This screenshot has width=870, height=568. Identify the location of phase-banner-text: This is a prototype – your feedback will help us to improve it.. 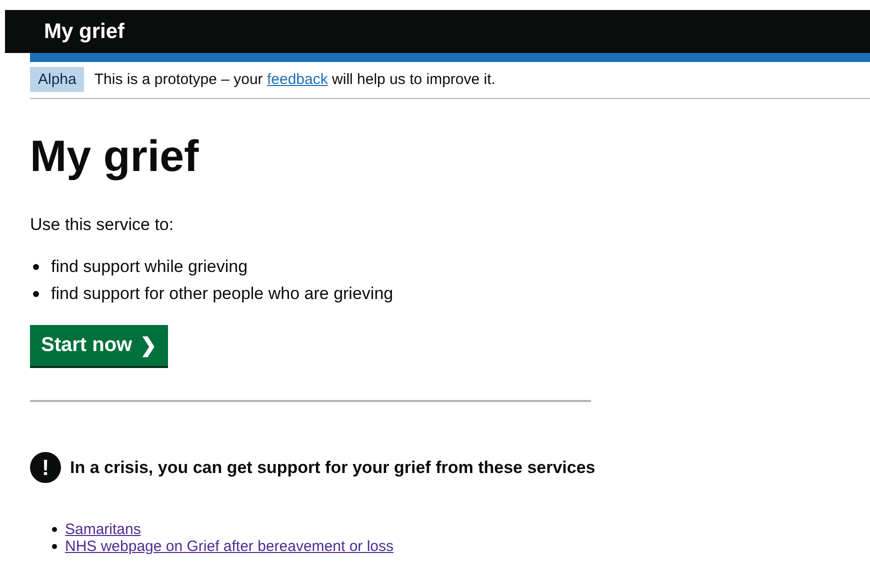
(295, 79).